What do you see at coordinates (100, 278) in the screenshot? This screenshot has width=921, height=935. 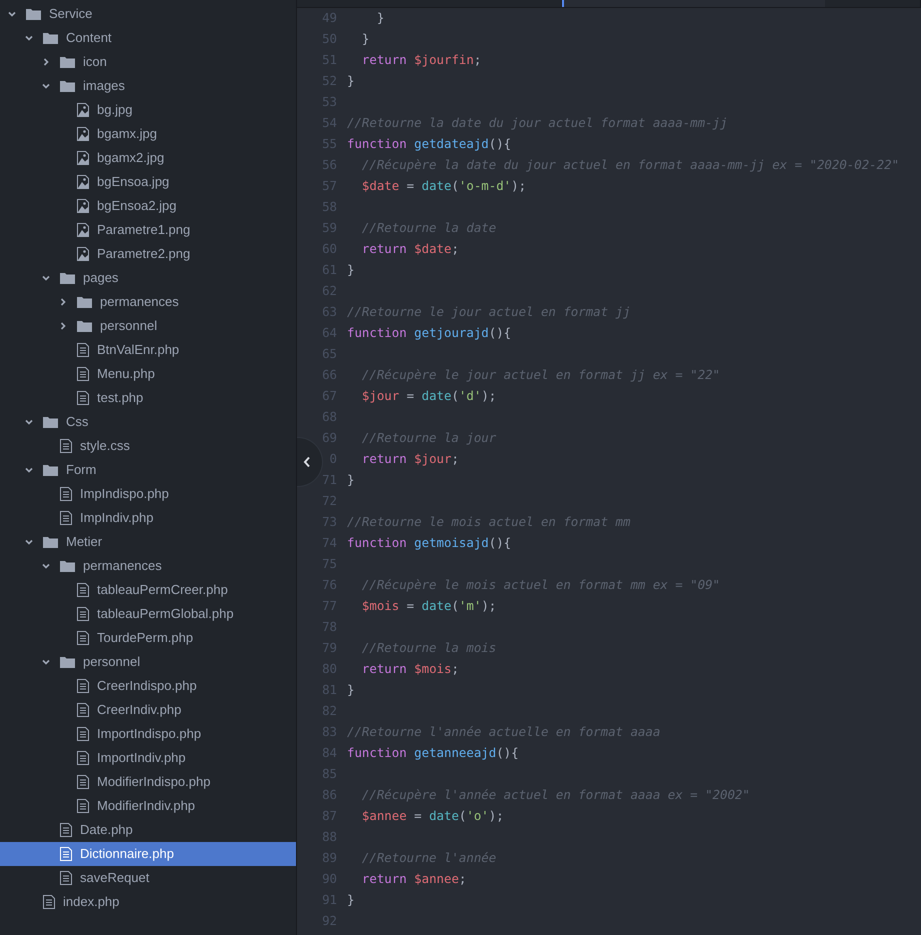 I see `tree-item-label: pages` at bounding box center [100, 278].